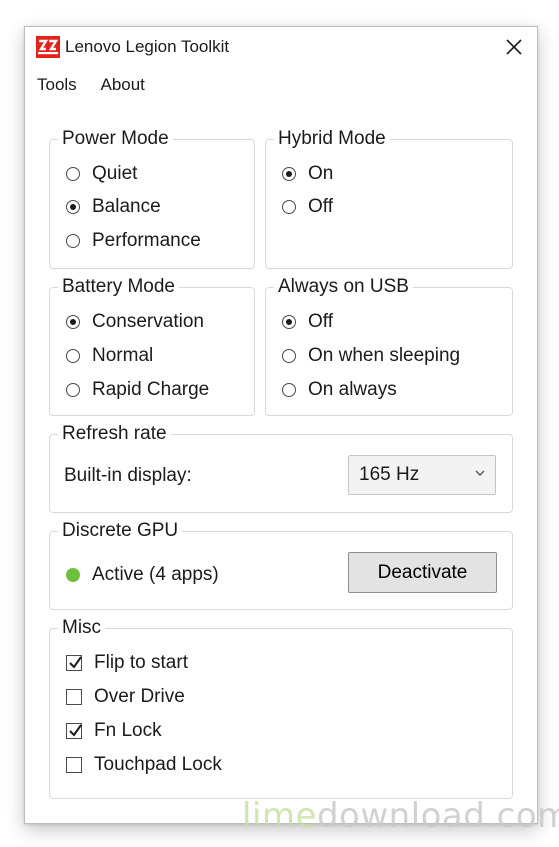  What do you see at coordinates (114, 434) in the screenshot?
I see `group-title: Refresh rate` at bounding box center [114, 434].